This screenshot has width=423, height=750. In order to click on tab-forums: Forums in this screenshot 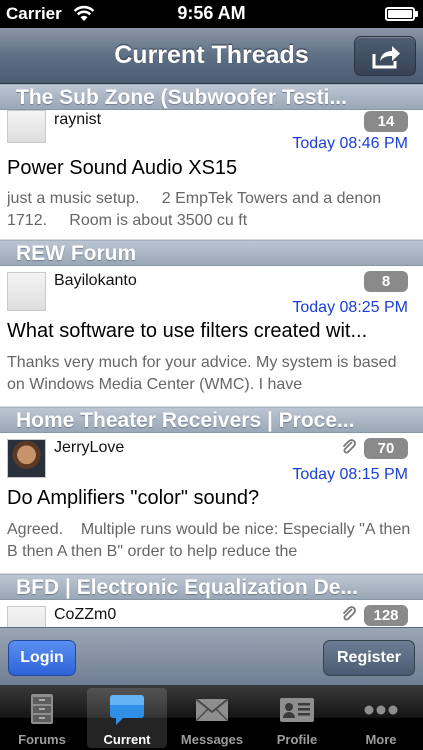, I will do `click(42, 718)`.